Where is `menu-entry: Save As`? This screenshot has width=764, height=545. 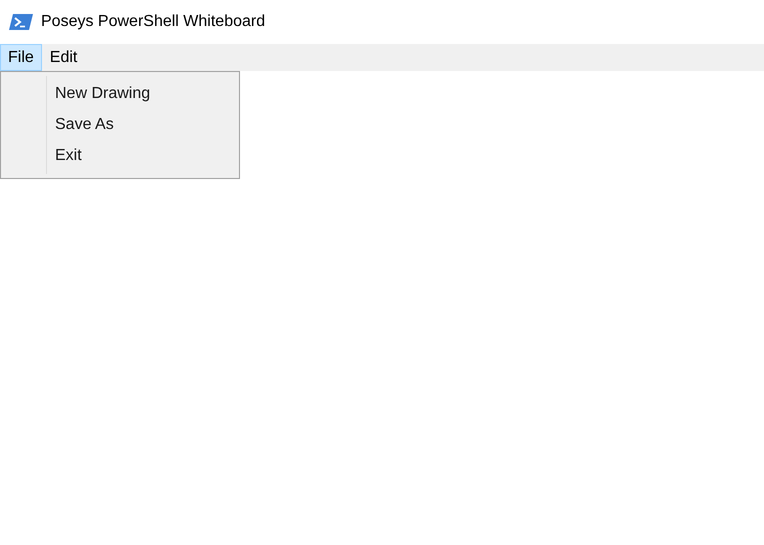
menu-entry: Save As is located at coordinates (143, 125).